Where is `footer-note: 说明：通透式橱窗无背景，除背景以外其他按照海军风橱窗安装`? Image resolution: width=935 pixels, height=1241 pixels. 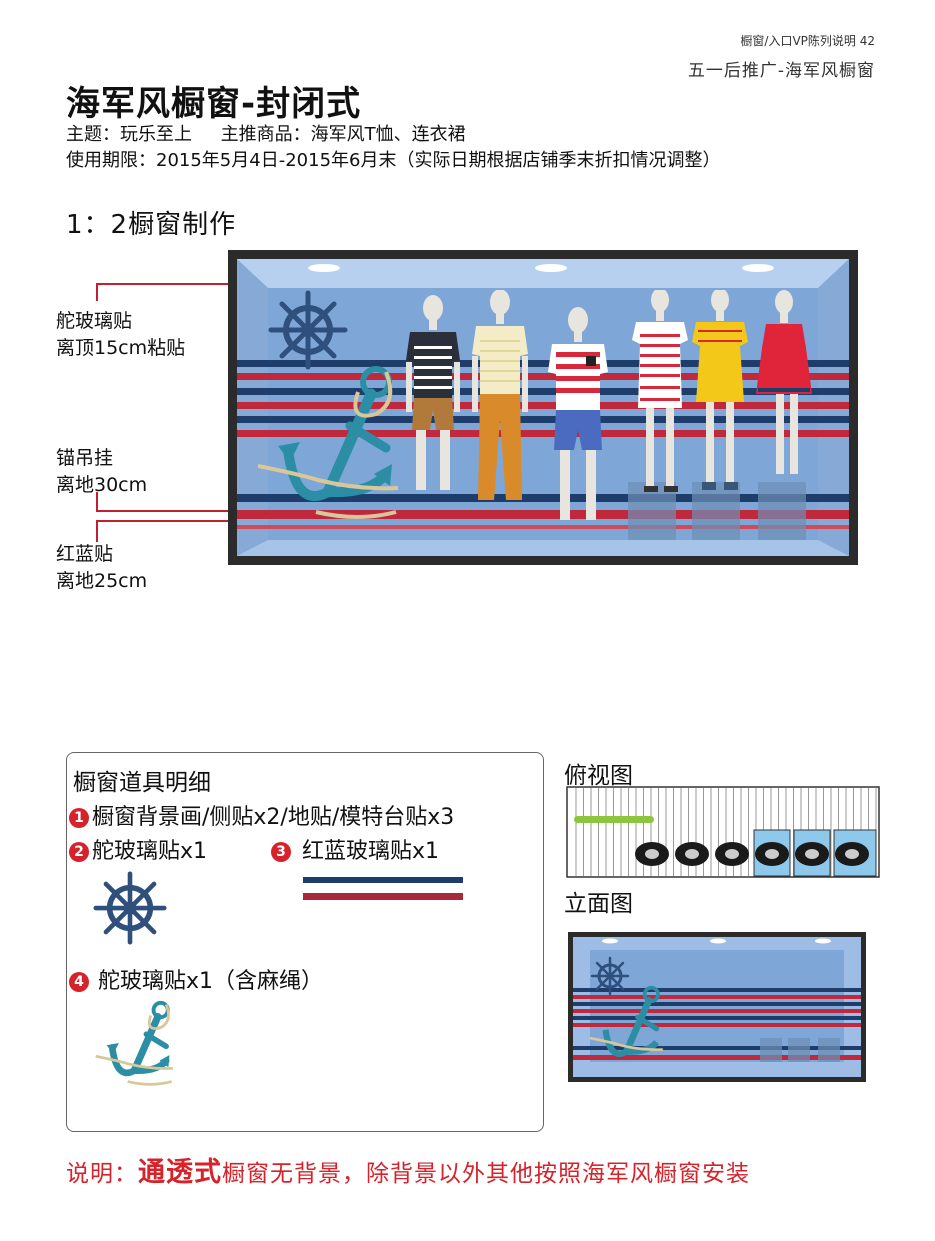
footer-note: 说明：通透式橱窗无背景，除背景以外其他按照海军风橱窗安装 is located at coordinates (408, 1169).